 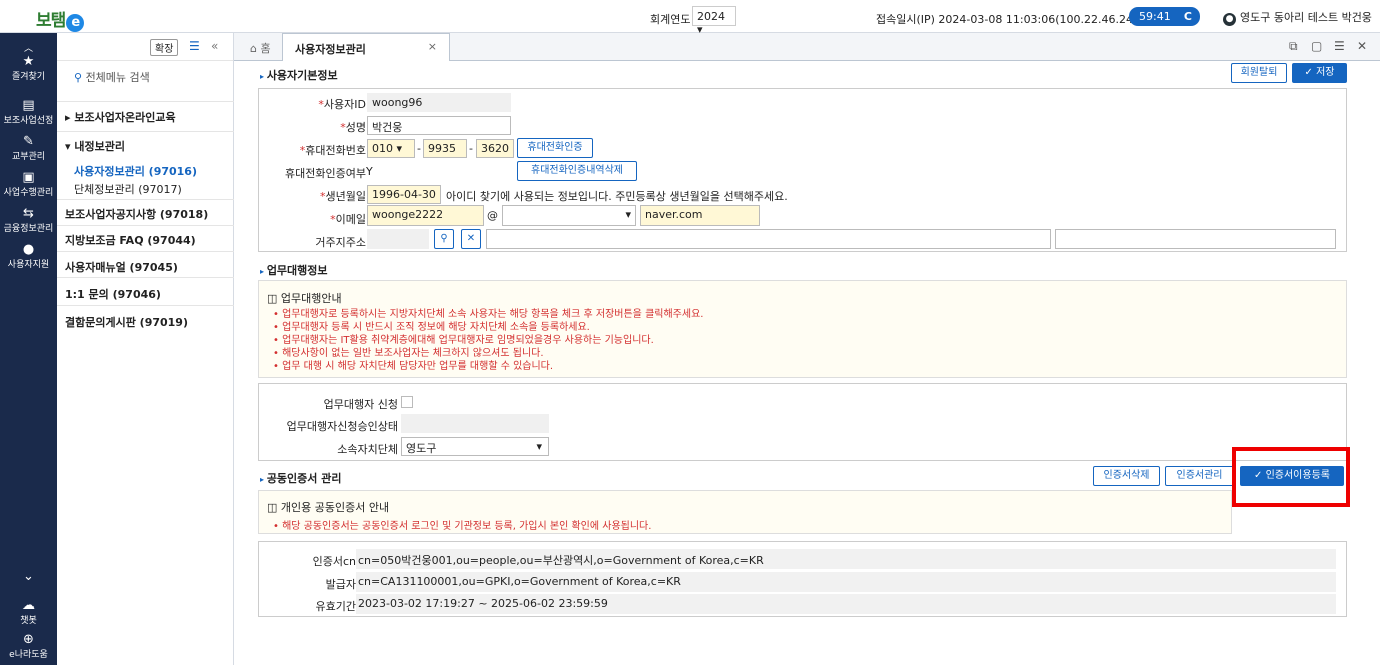 What do you see at coordinates (332, 150) in the screenshot?
I see `phone-label: *휴대전화번호` at bounding box center [332, 150].